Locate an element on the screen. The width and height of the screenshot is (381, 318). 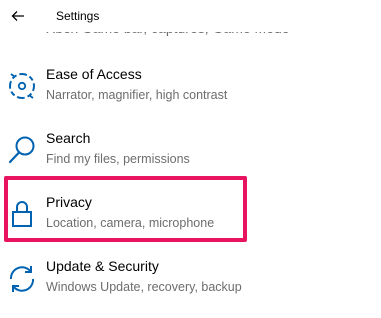
title-bar: Settings is located at coordinates (190, 16).